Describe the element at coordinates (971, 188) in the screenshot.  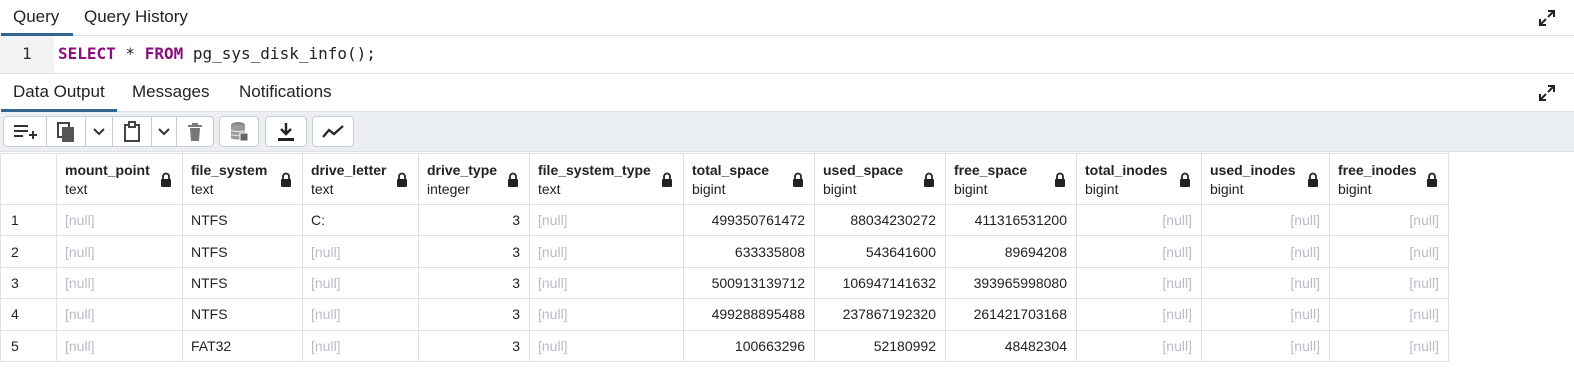
I see `column-type: bigint` at that location.